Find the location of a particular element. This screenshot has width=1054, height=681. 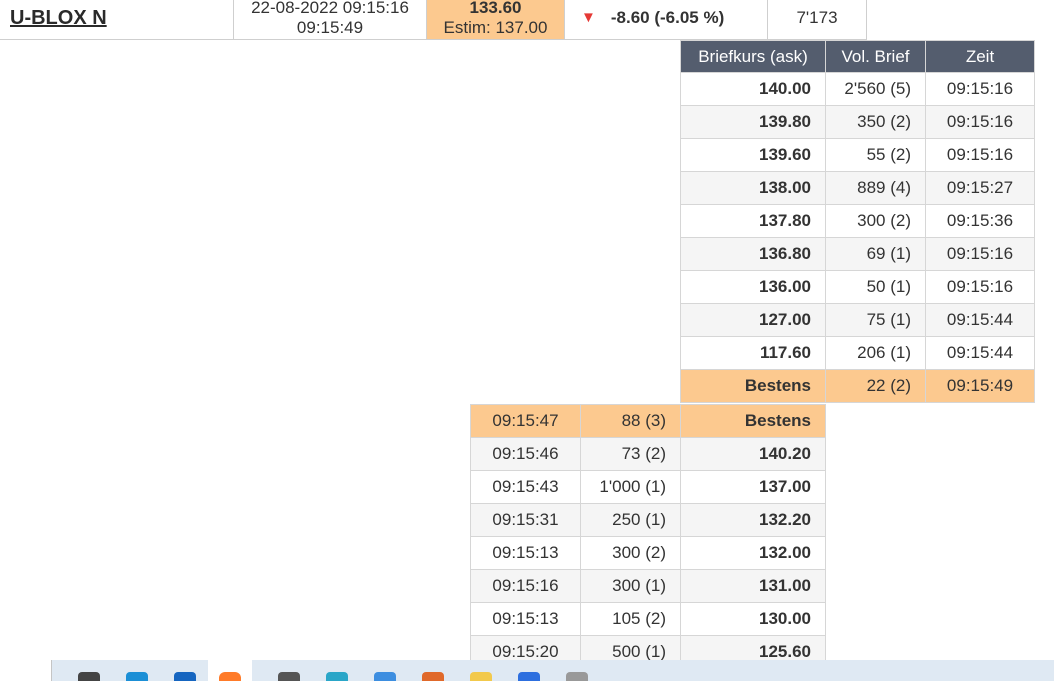

bid-volume: 300 (2) is located at coordinates (630, 553).